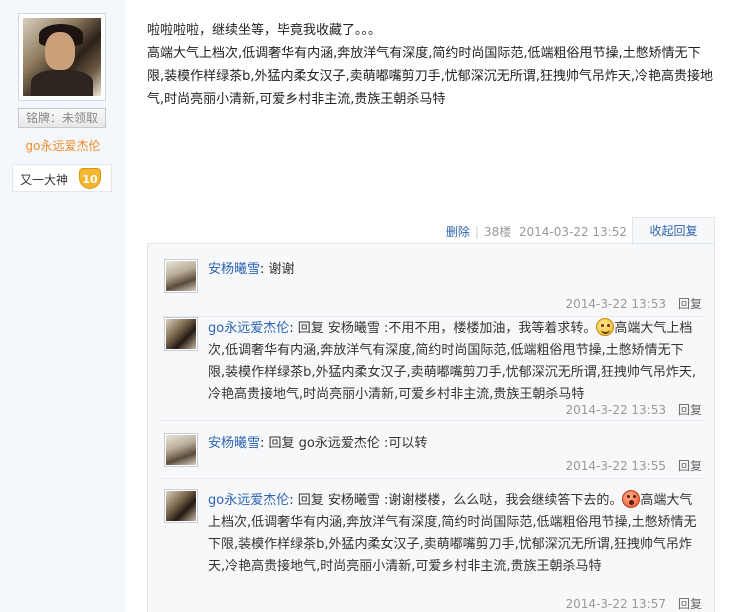 The width and height of the screenshot is (735, 612). I want to click on reply-message: : 回复 安杨曦雪 :不用不用，楼楼加油，我等着求转。, so click(443, 328).